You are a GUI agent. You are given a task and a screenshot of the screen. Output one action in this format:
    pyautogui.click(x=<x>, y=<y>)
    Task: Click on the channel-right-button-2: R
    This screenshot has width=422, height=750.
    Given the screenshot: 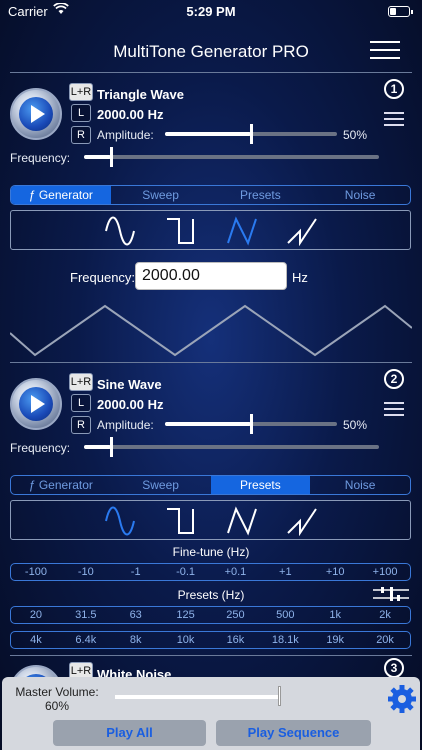 What is the action you would take?
    pyautogui.click(x=81, y=425)
    